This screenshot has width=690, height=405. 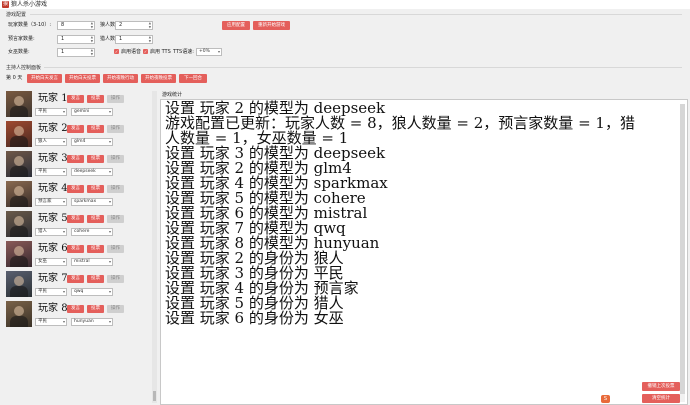 What do you see at coordinates (661, 398) in the screenshot?
I see `clear-stats-button: 清空统计` at bounding box center [661, 398].